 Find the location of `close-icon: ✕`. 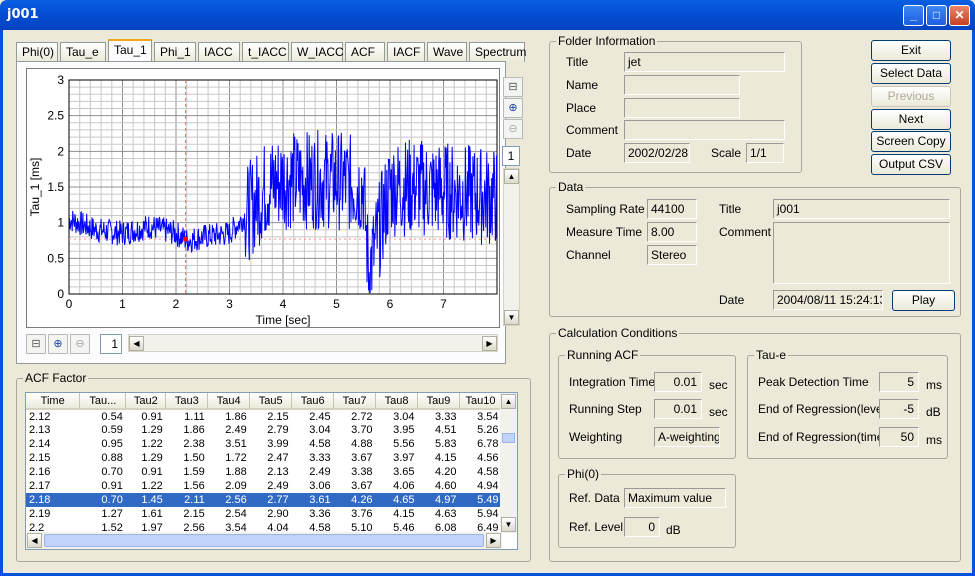

close-icon: ✕ is located at coordinates (959, 15).